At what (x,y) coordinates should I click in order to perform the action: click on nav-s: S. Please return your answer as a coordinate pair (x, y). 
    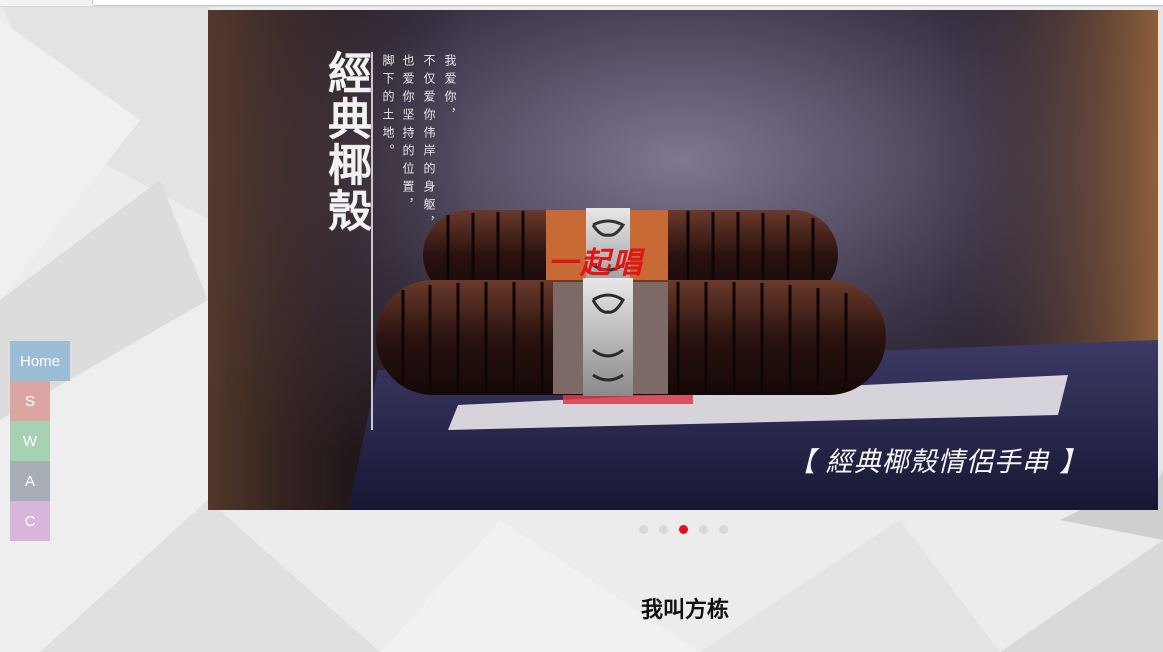
    Looking at the image, I should click on (30, 401).